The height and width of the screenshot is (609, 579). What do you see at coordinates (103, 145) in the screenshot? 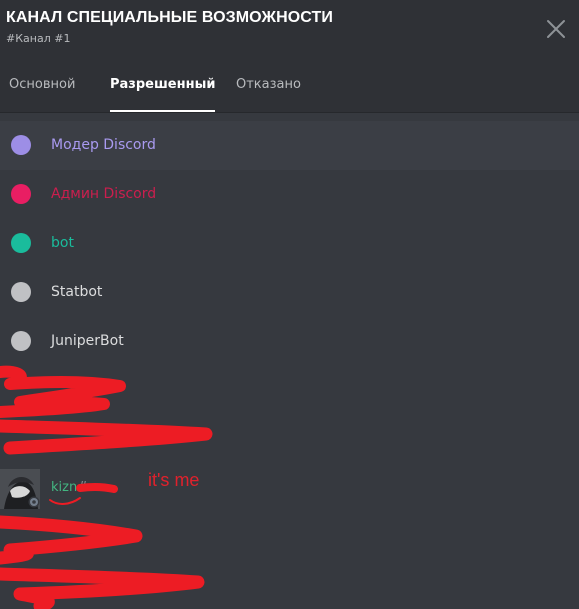
I see `role-label: Модер Discord` at bounding box center [103, 145].